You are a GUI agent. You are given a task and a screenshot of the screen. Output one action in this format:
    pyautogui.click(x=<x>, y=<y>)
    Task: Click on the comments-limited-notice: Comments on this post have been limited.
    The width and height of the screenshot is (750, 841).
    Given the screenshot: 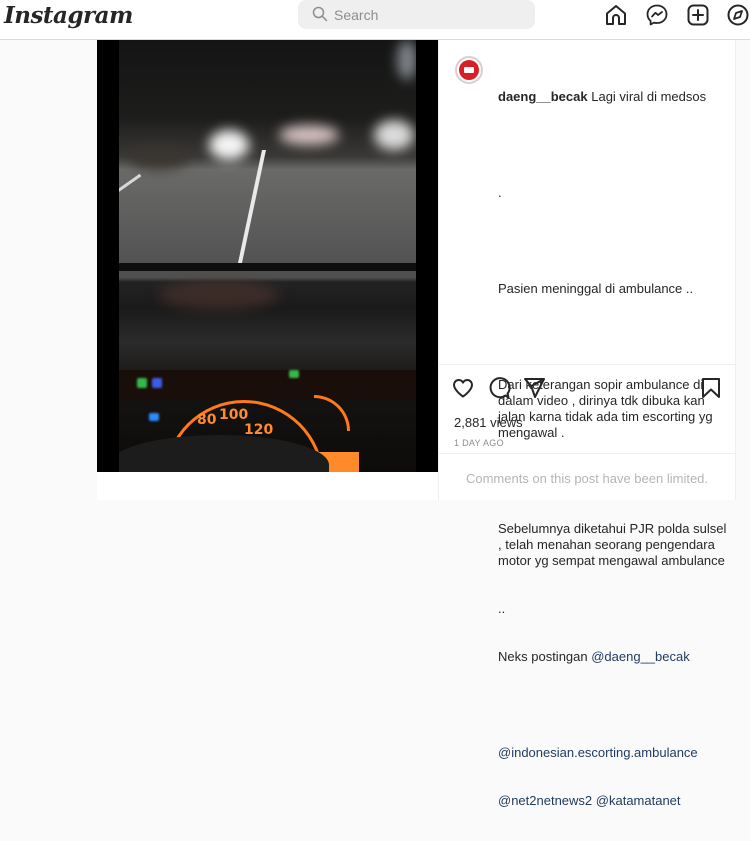 What is the action you would take?
    pyautogui.click(x=587, y=478)
    